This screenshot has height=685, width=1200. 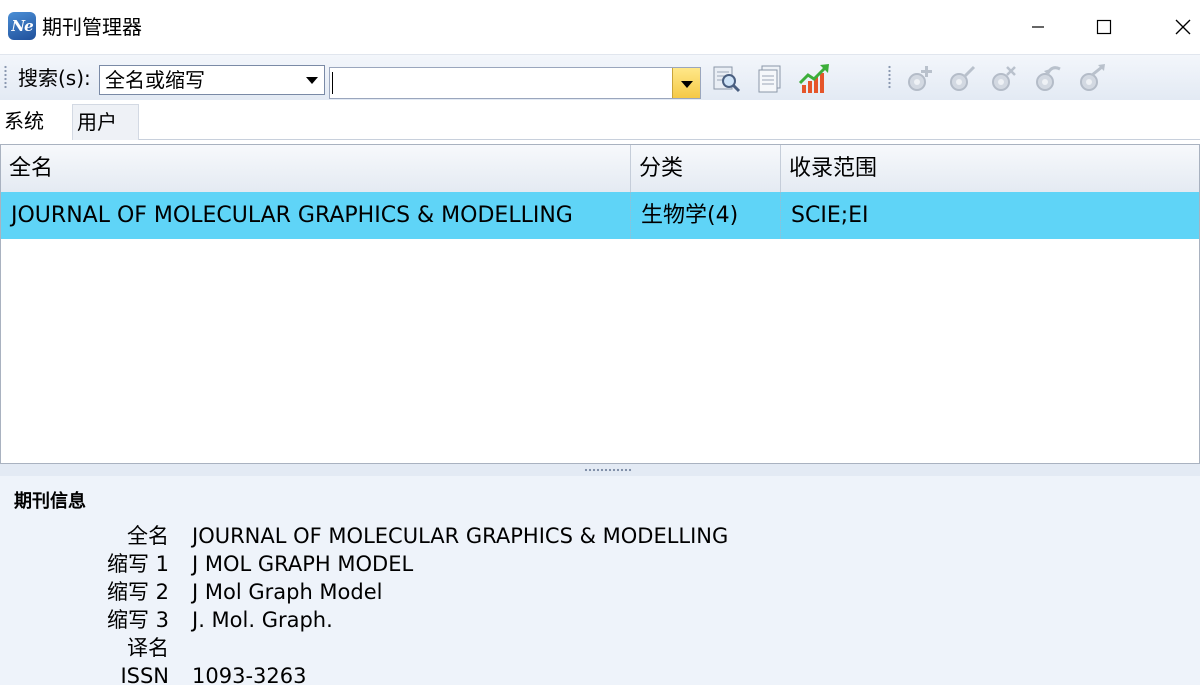 What do you see at coordinates (312, 80) in the screenshot?
I see `chevron-down-icon` at bounding box center [312, 80].